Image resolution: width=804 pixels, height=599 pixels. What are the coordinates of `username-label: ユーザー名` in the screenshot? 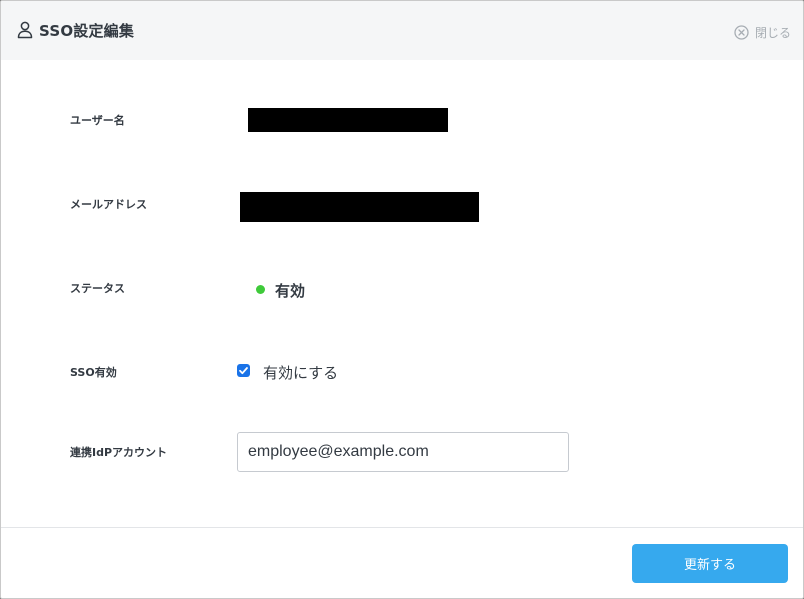 It's located at (97, 120).